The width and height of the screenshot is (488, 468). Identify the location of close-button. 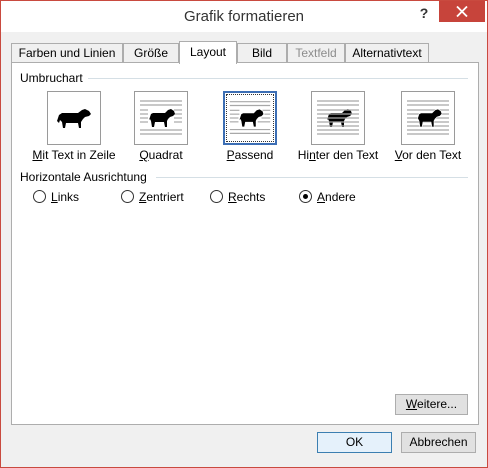
(462, 11).